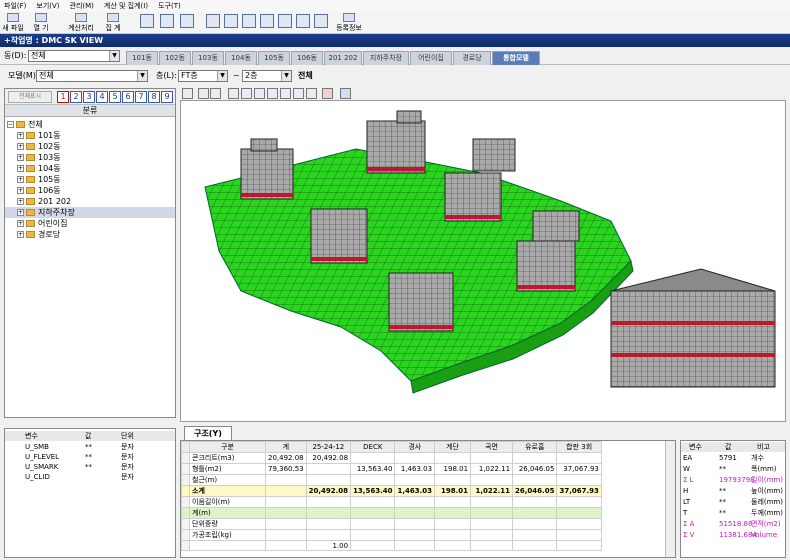 Image resolution: width=790 pixels, height=560 pixels. What do you see at coordinates (391, 458) in the screenshot?
I see `table-row: 콘크리트(m3) 20,492.08 20,492.08` at bounding box center [391, 458].